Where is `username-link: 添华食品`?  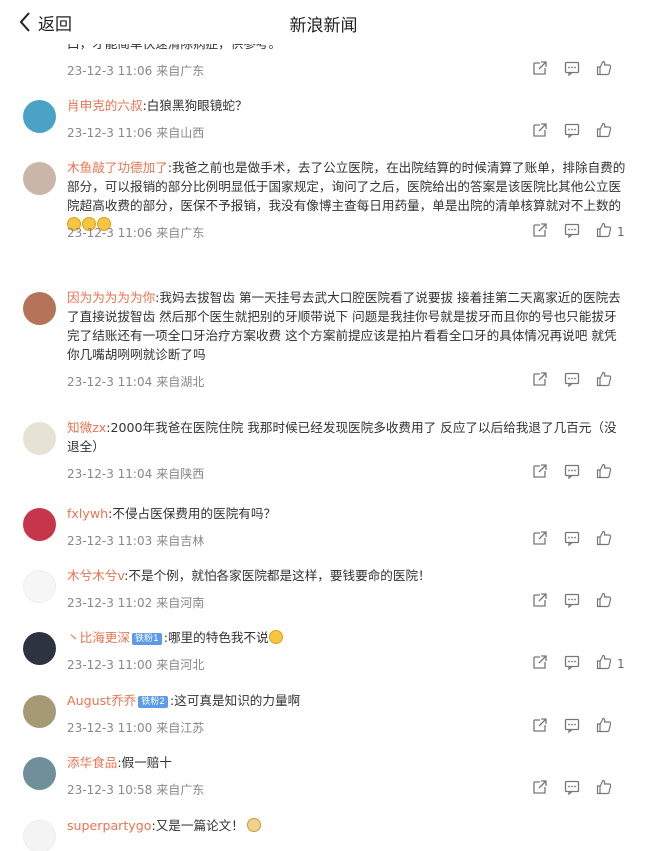 username-link: 添华食品 is located at coordinates (92, 762).